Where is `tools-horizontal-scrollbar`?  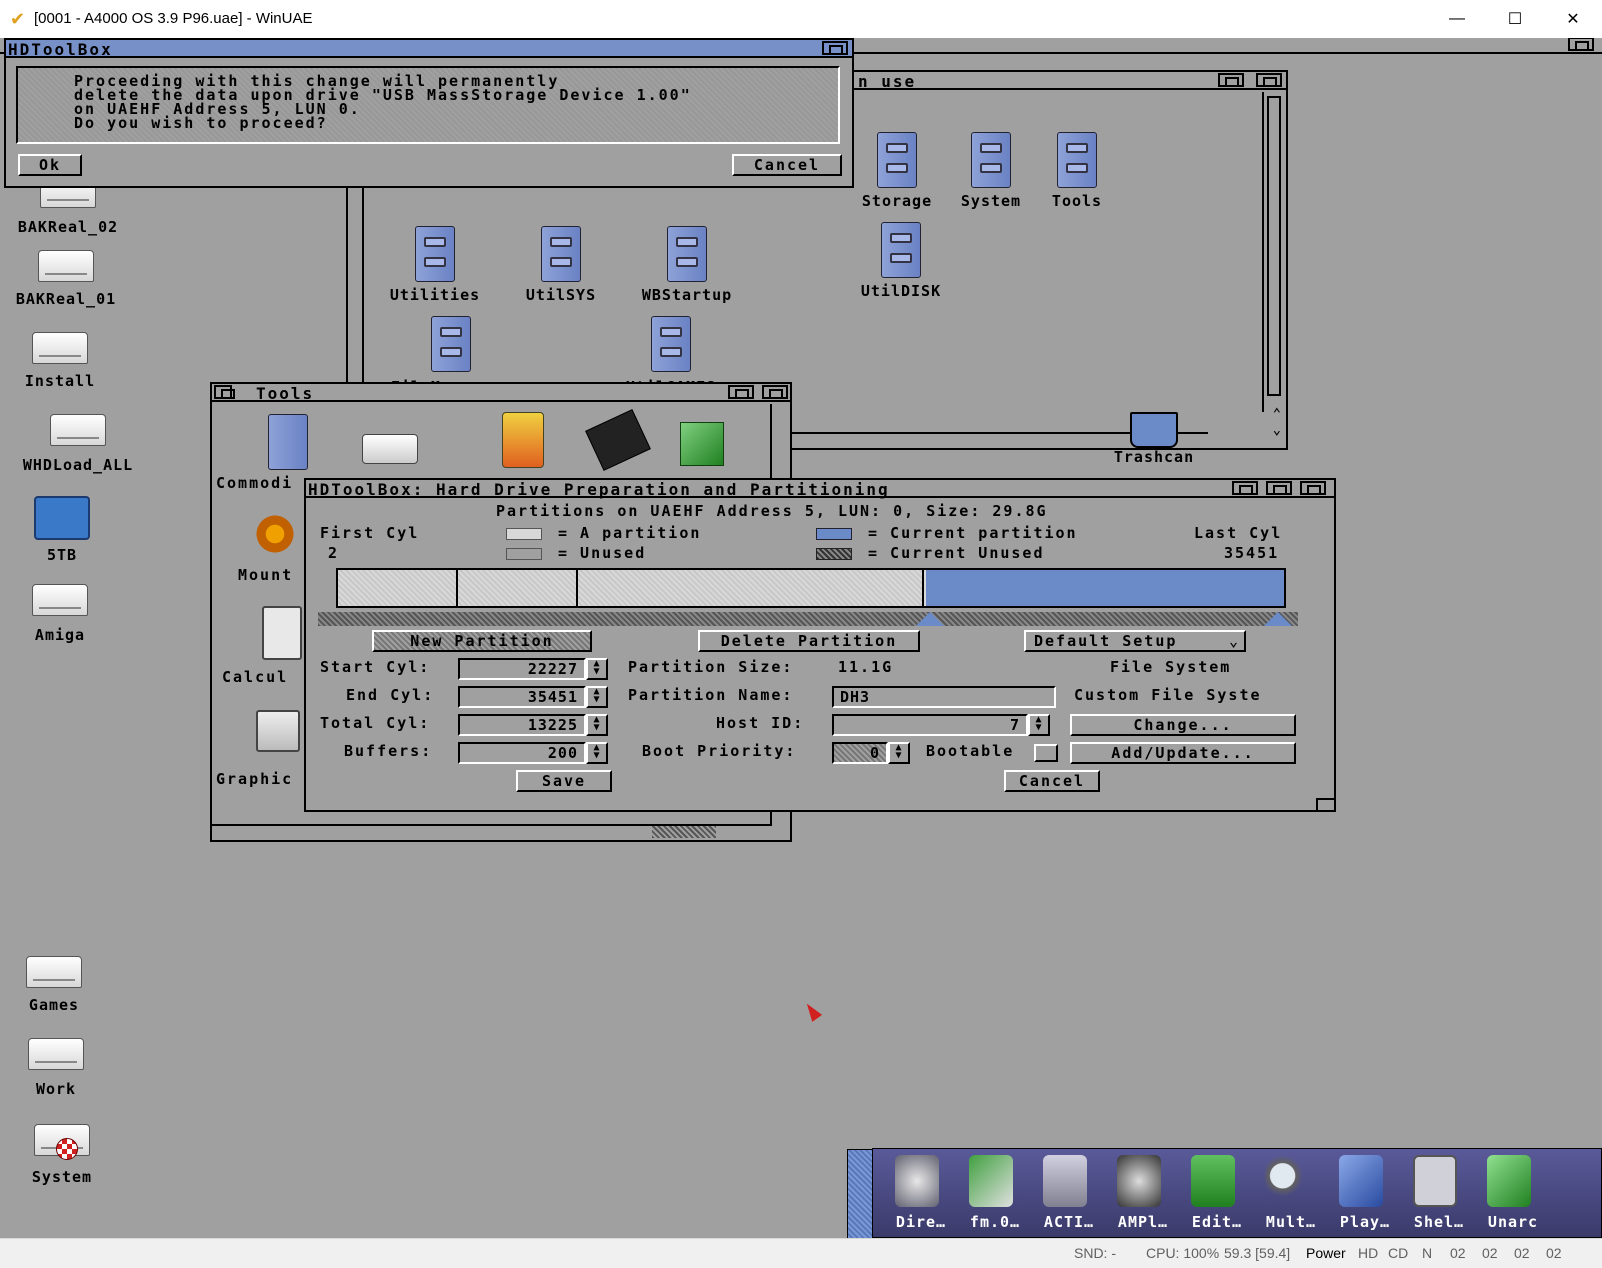
tools-horizontal-scrollbar is located at coordinates (492, 831).